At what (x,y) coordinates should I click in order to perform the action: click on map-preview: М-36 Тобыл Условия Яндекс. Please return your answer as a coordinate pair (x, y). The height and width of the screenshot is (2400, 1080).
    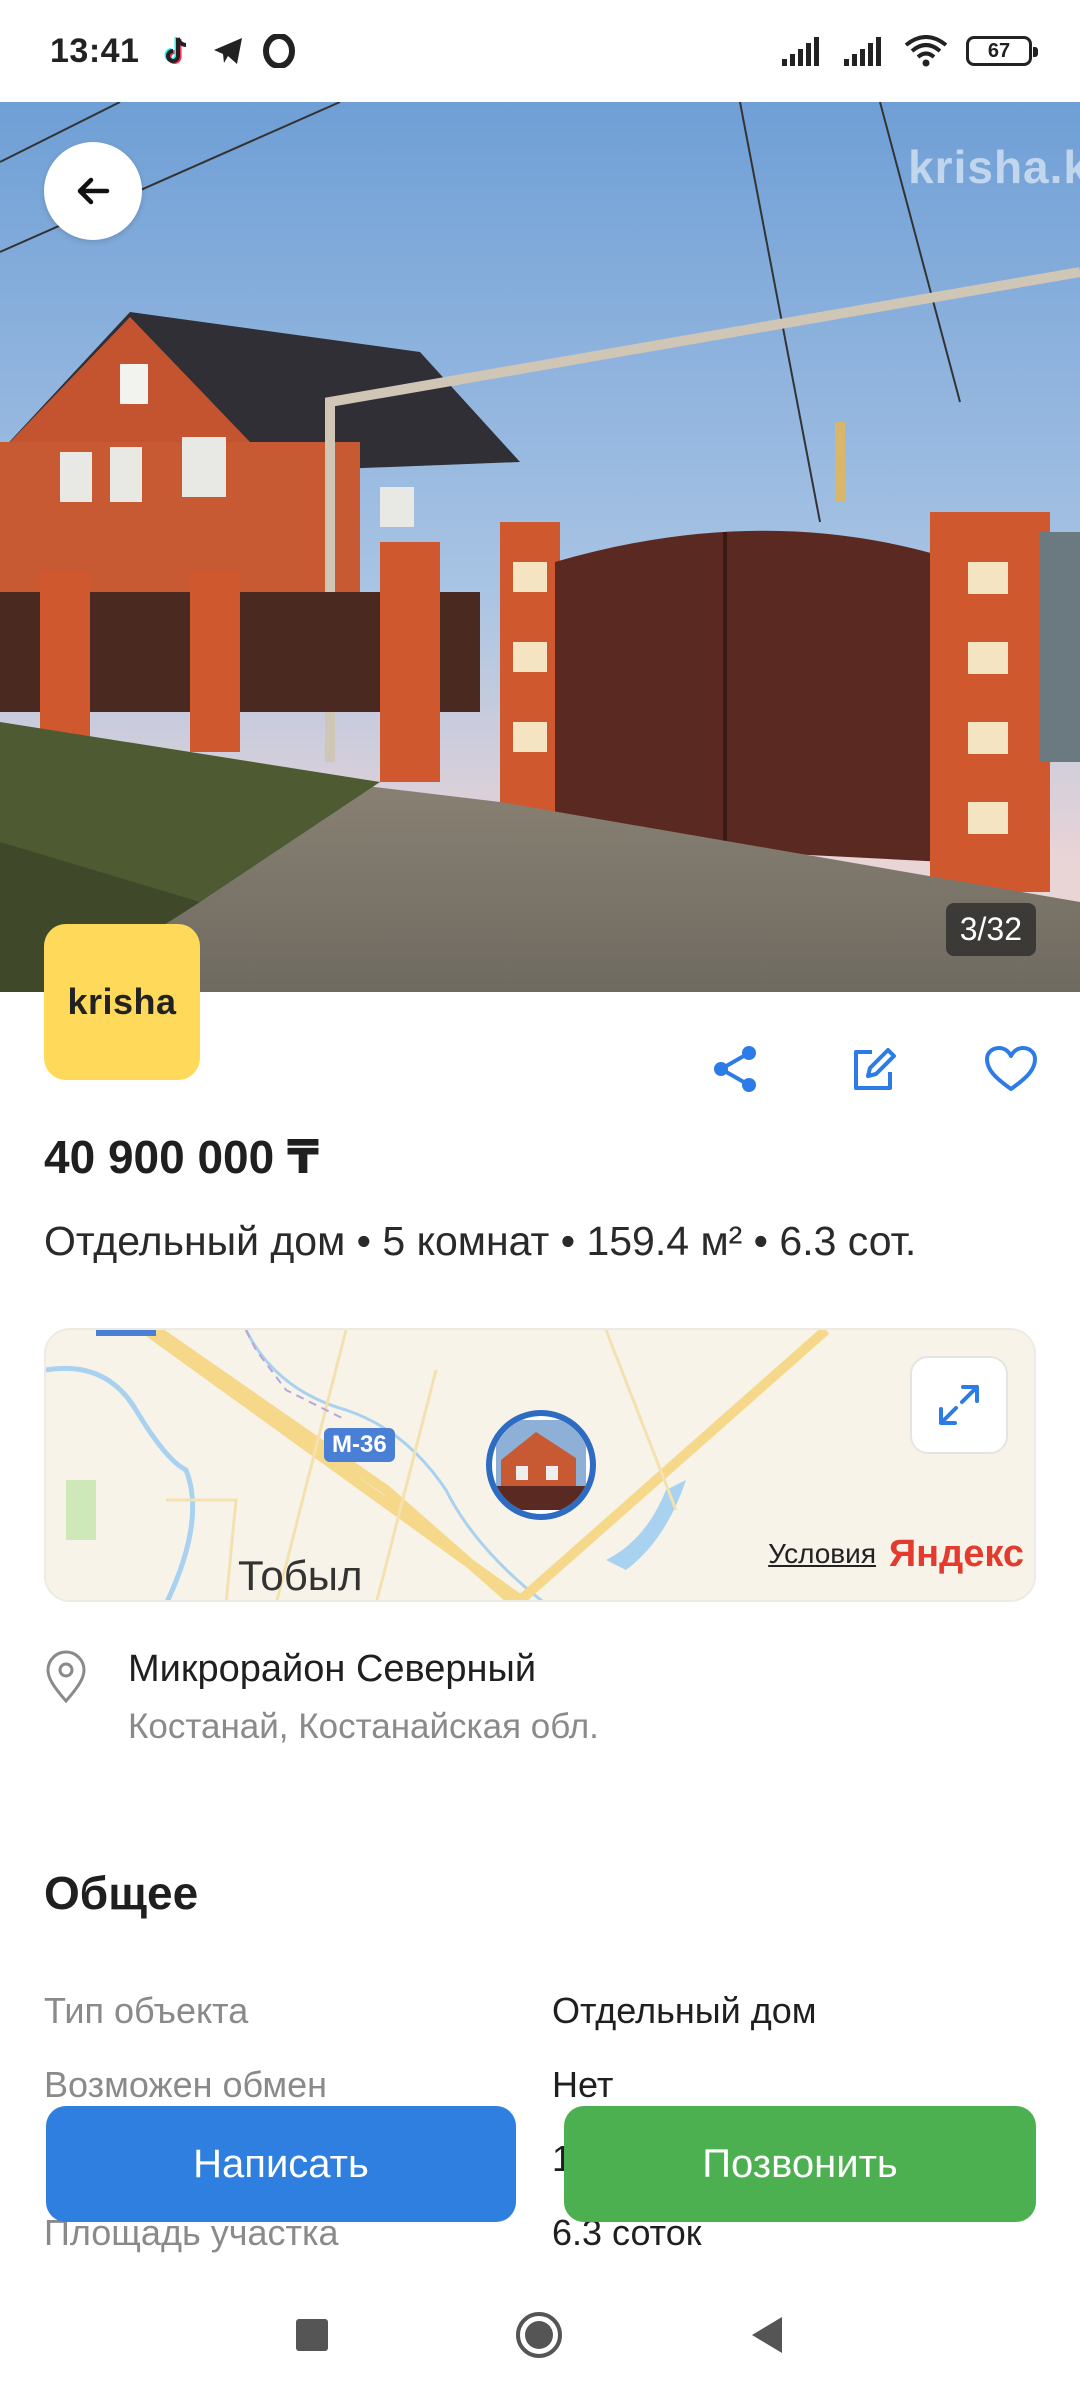
    Looking at the image, I should click on (540, 1465).